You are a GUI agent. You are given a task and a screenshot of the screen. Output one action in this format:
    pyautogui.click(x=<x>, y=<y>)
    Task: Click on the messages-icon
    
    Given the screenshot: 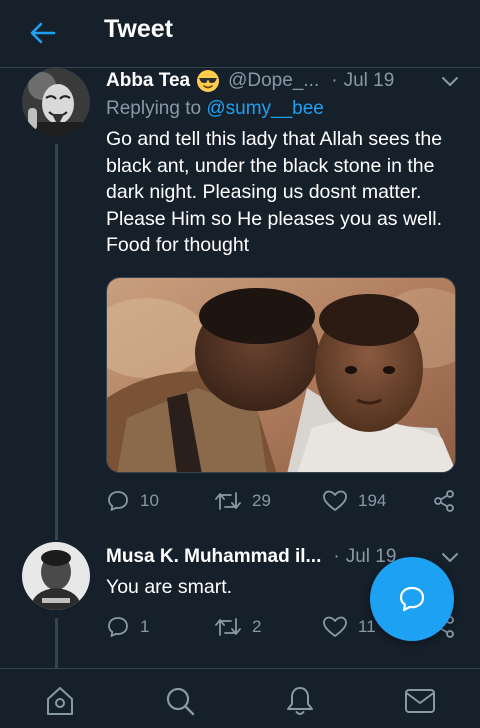 What is the action you would take?
    pyautogui.click(x=420, y=701)
    